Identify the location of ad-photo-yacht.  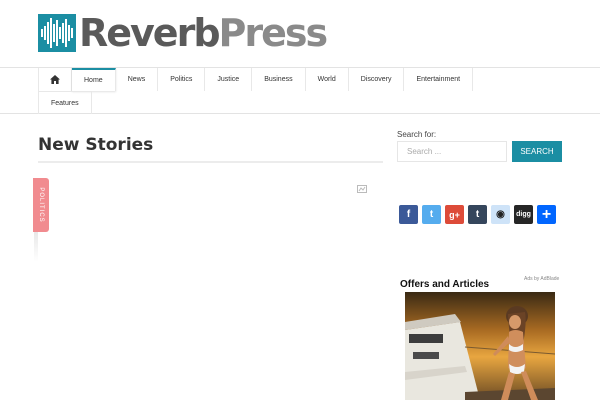
(480, 346).